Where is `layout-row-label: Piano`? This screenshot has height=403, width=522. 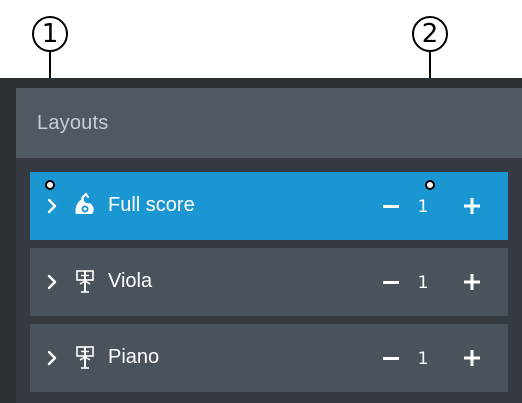
layout-row-label: Piano is located at coordinates (134, 357).